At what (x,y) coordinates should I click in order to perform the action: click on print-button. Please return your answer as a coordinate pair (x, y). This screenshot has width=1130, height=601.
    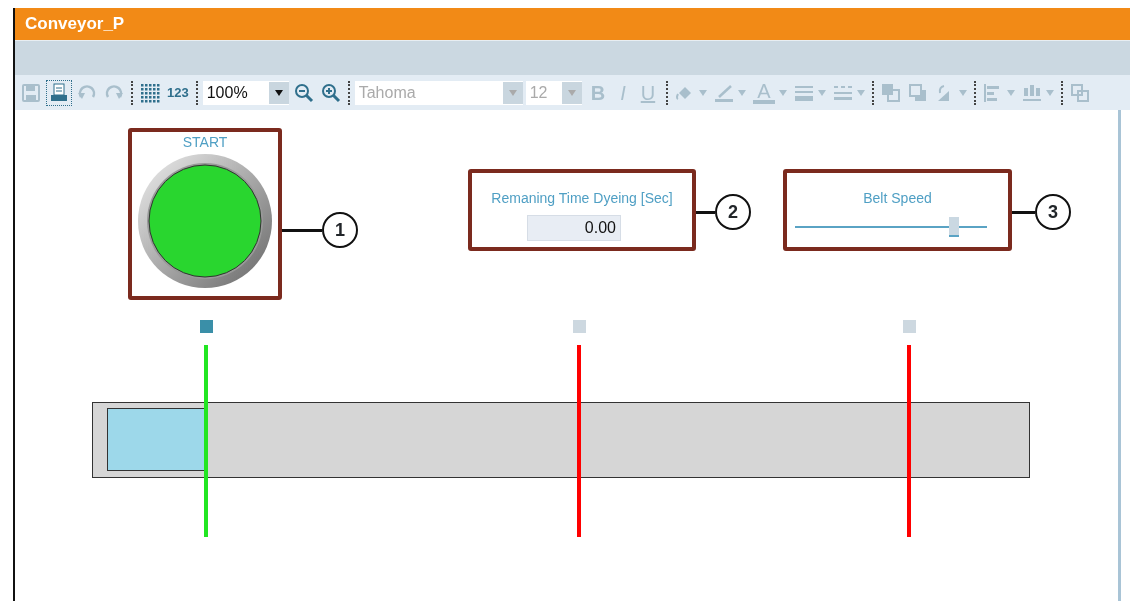
    Looking at the image, I should click on (59, 92).